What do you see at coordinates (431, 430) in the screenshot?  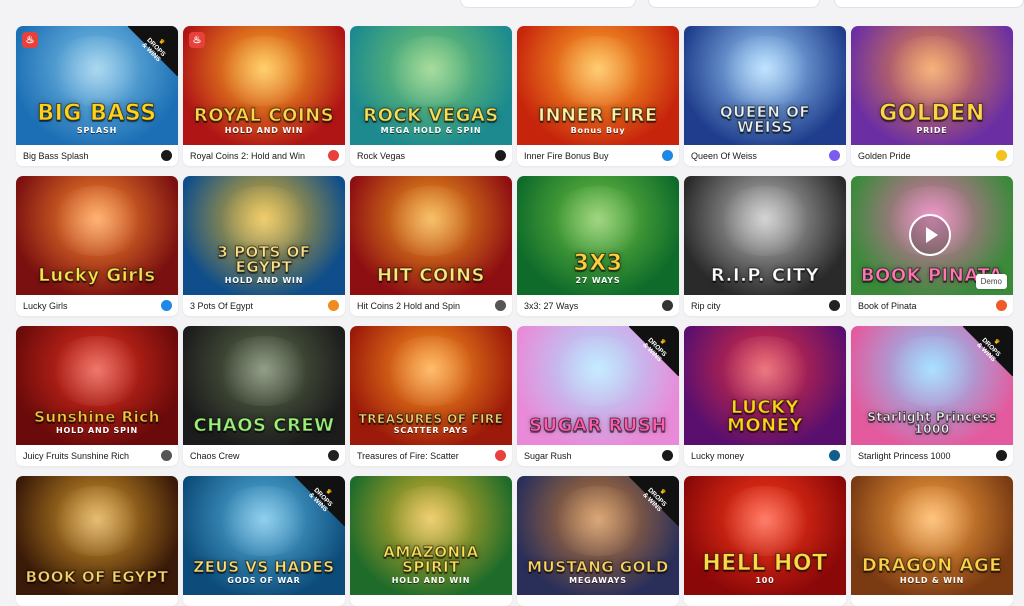 I see `game-logo-subtitle: SCATTER PAYS` at bounding box center [431, 430].